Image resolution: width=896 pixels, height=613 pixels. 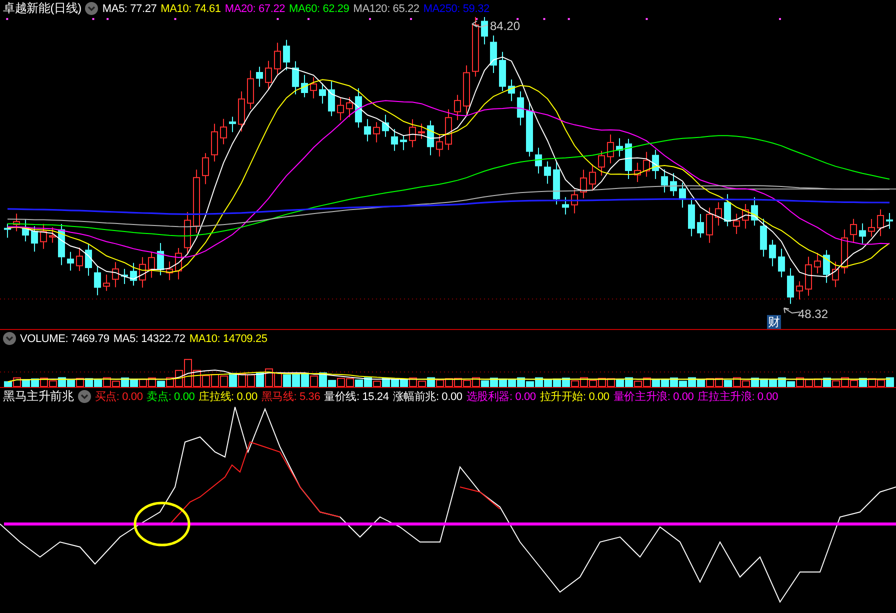 What do you see at coordinates (162, 524) in the screenshot?
I see `highlight-circle` at bounding box center [162, 524].